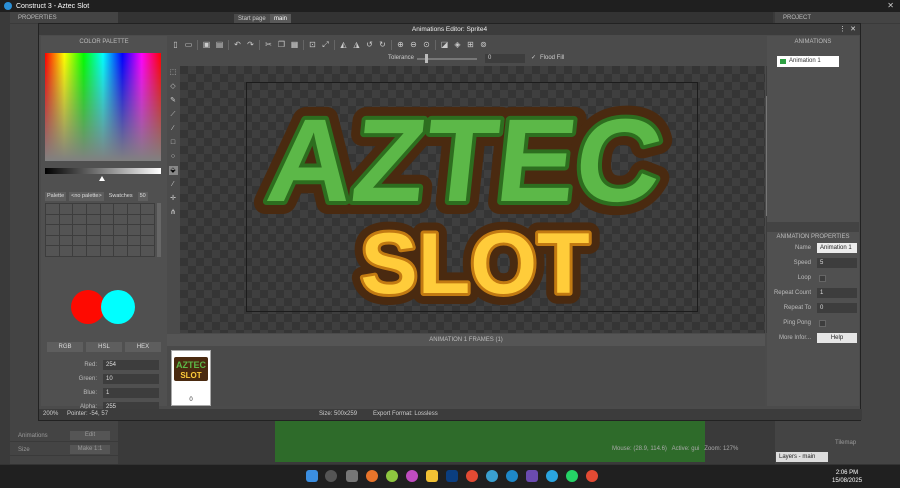  Describe the element at coordinates (808, 61) in the screenshot. I see `animation-list-item: Animation 1` at that location.